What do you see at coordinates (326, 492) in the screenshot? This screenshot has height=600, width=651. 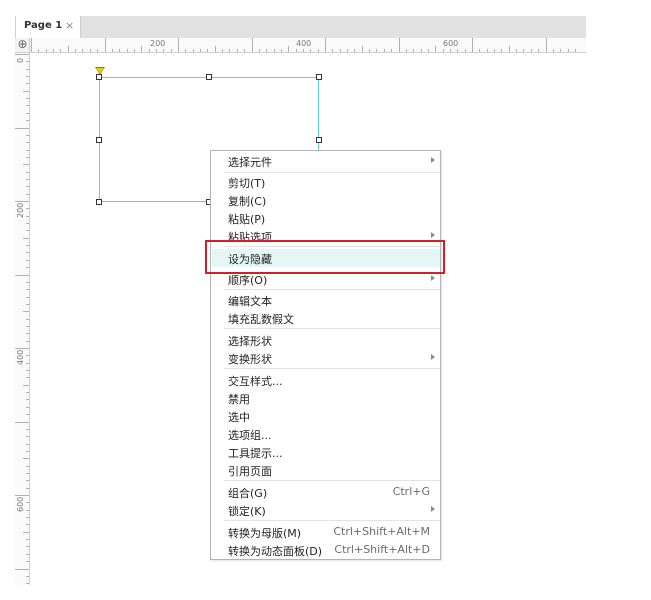 I see `menu-item-group: 组合(G) Ctrl+G` at bounding box center [326, 492].